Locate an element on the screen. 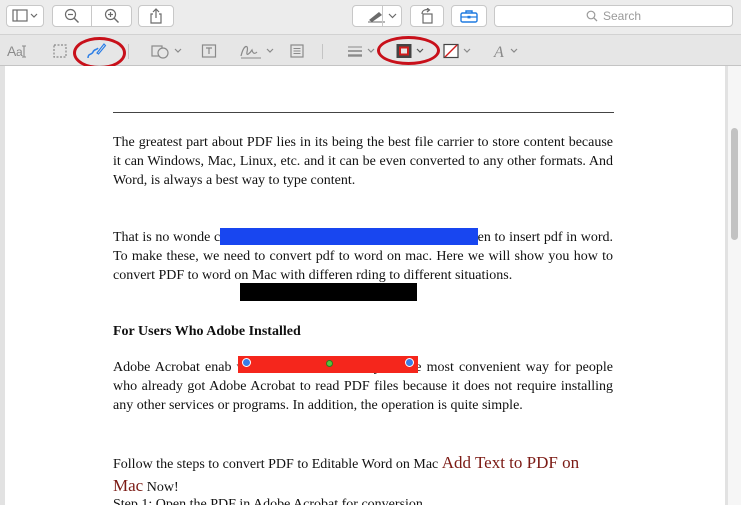 The width and height of the screenshot is (741, 505). paragraph-4-end: Now! is located at coordinates (161, 487).